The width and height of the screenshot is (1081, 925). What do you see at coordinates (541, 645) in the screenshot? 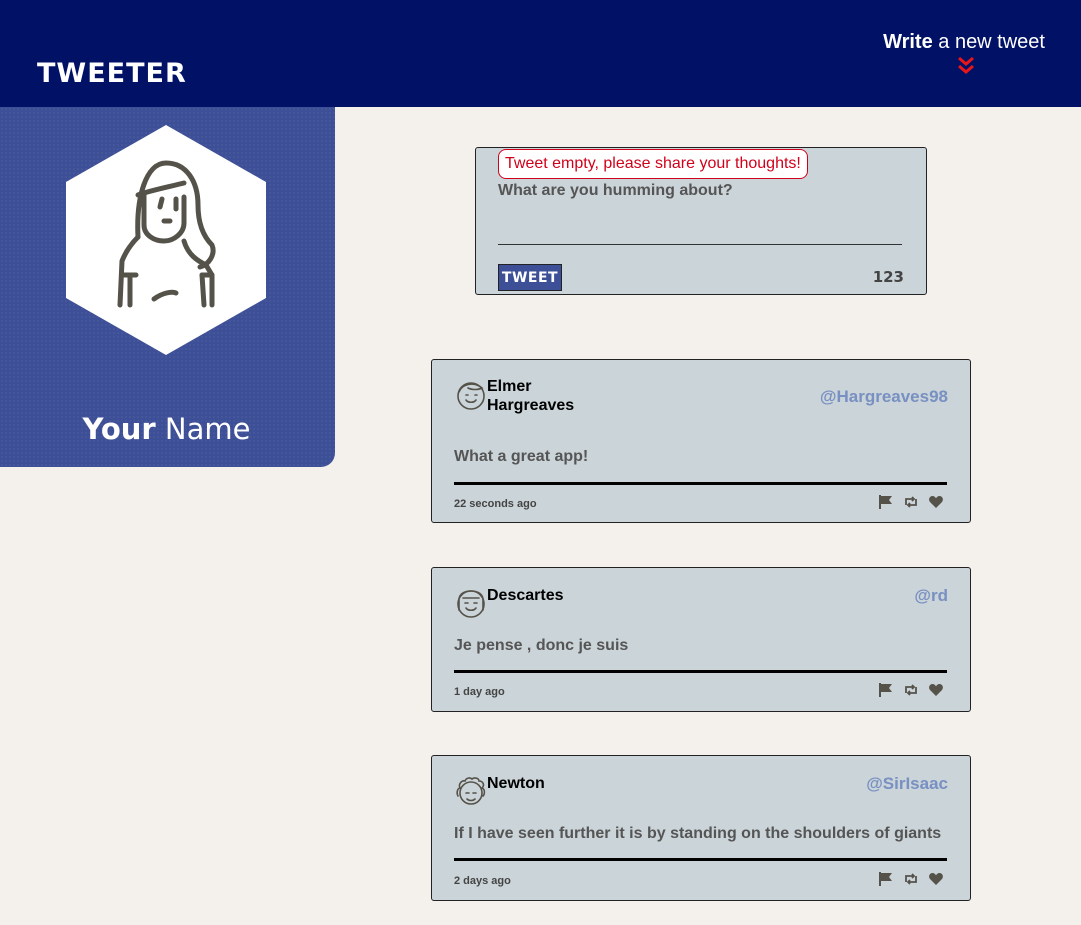
I see `tweet-content: Je pense , donc je suis` at bounding box center [541, 645].